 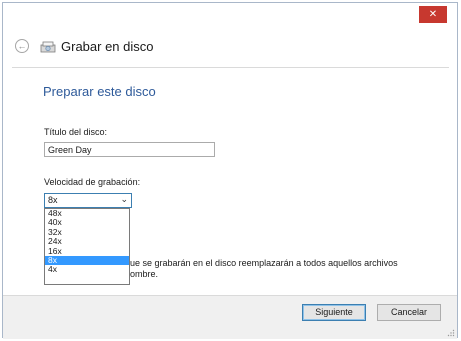 What do you see at coordinates (92, 182) in the screenshot?
I see `burn-speed-label: Velocidad de grabación:` at bounding box center [92, 182].